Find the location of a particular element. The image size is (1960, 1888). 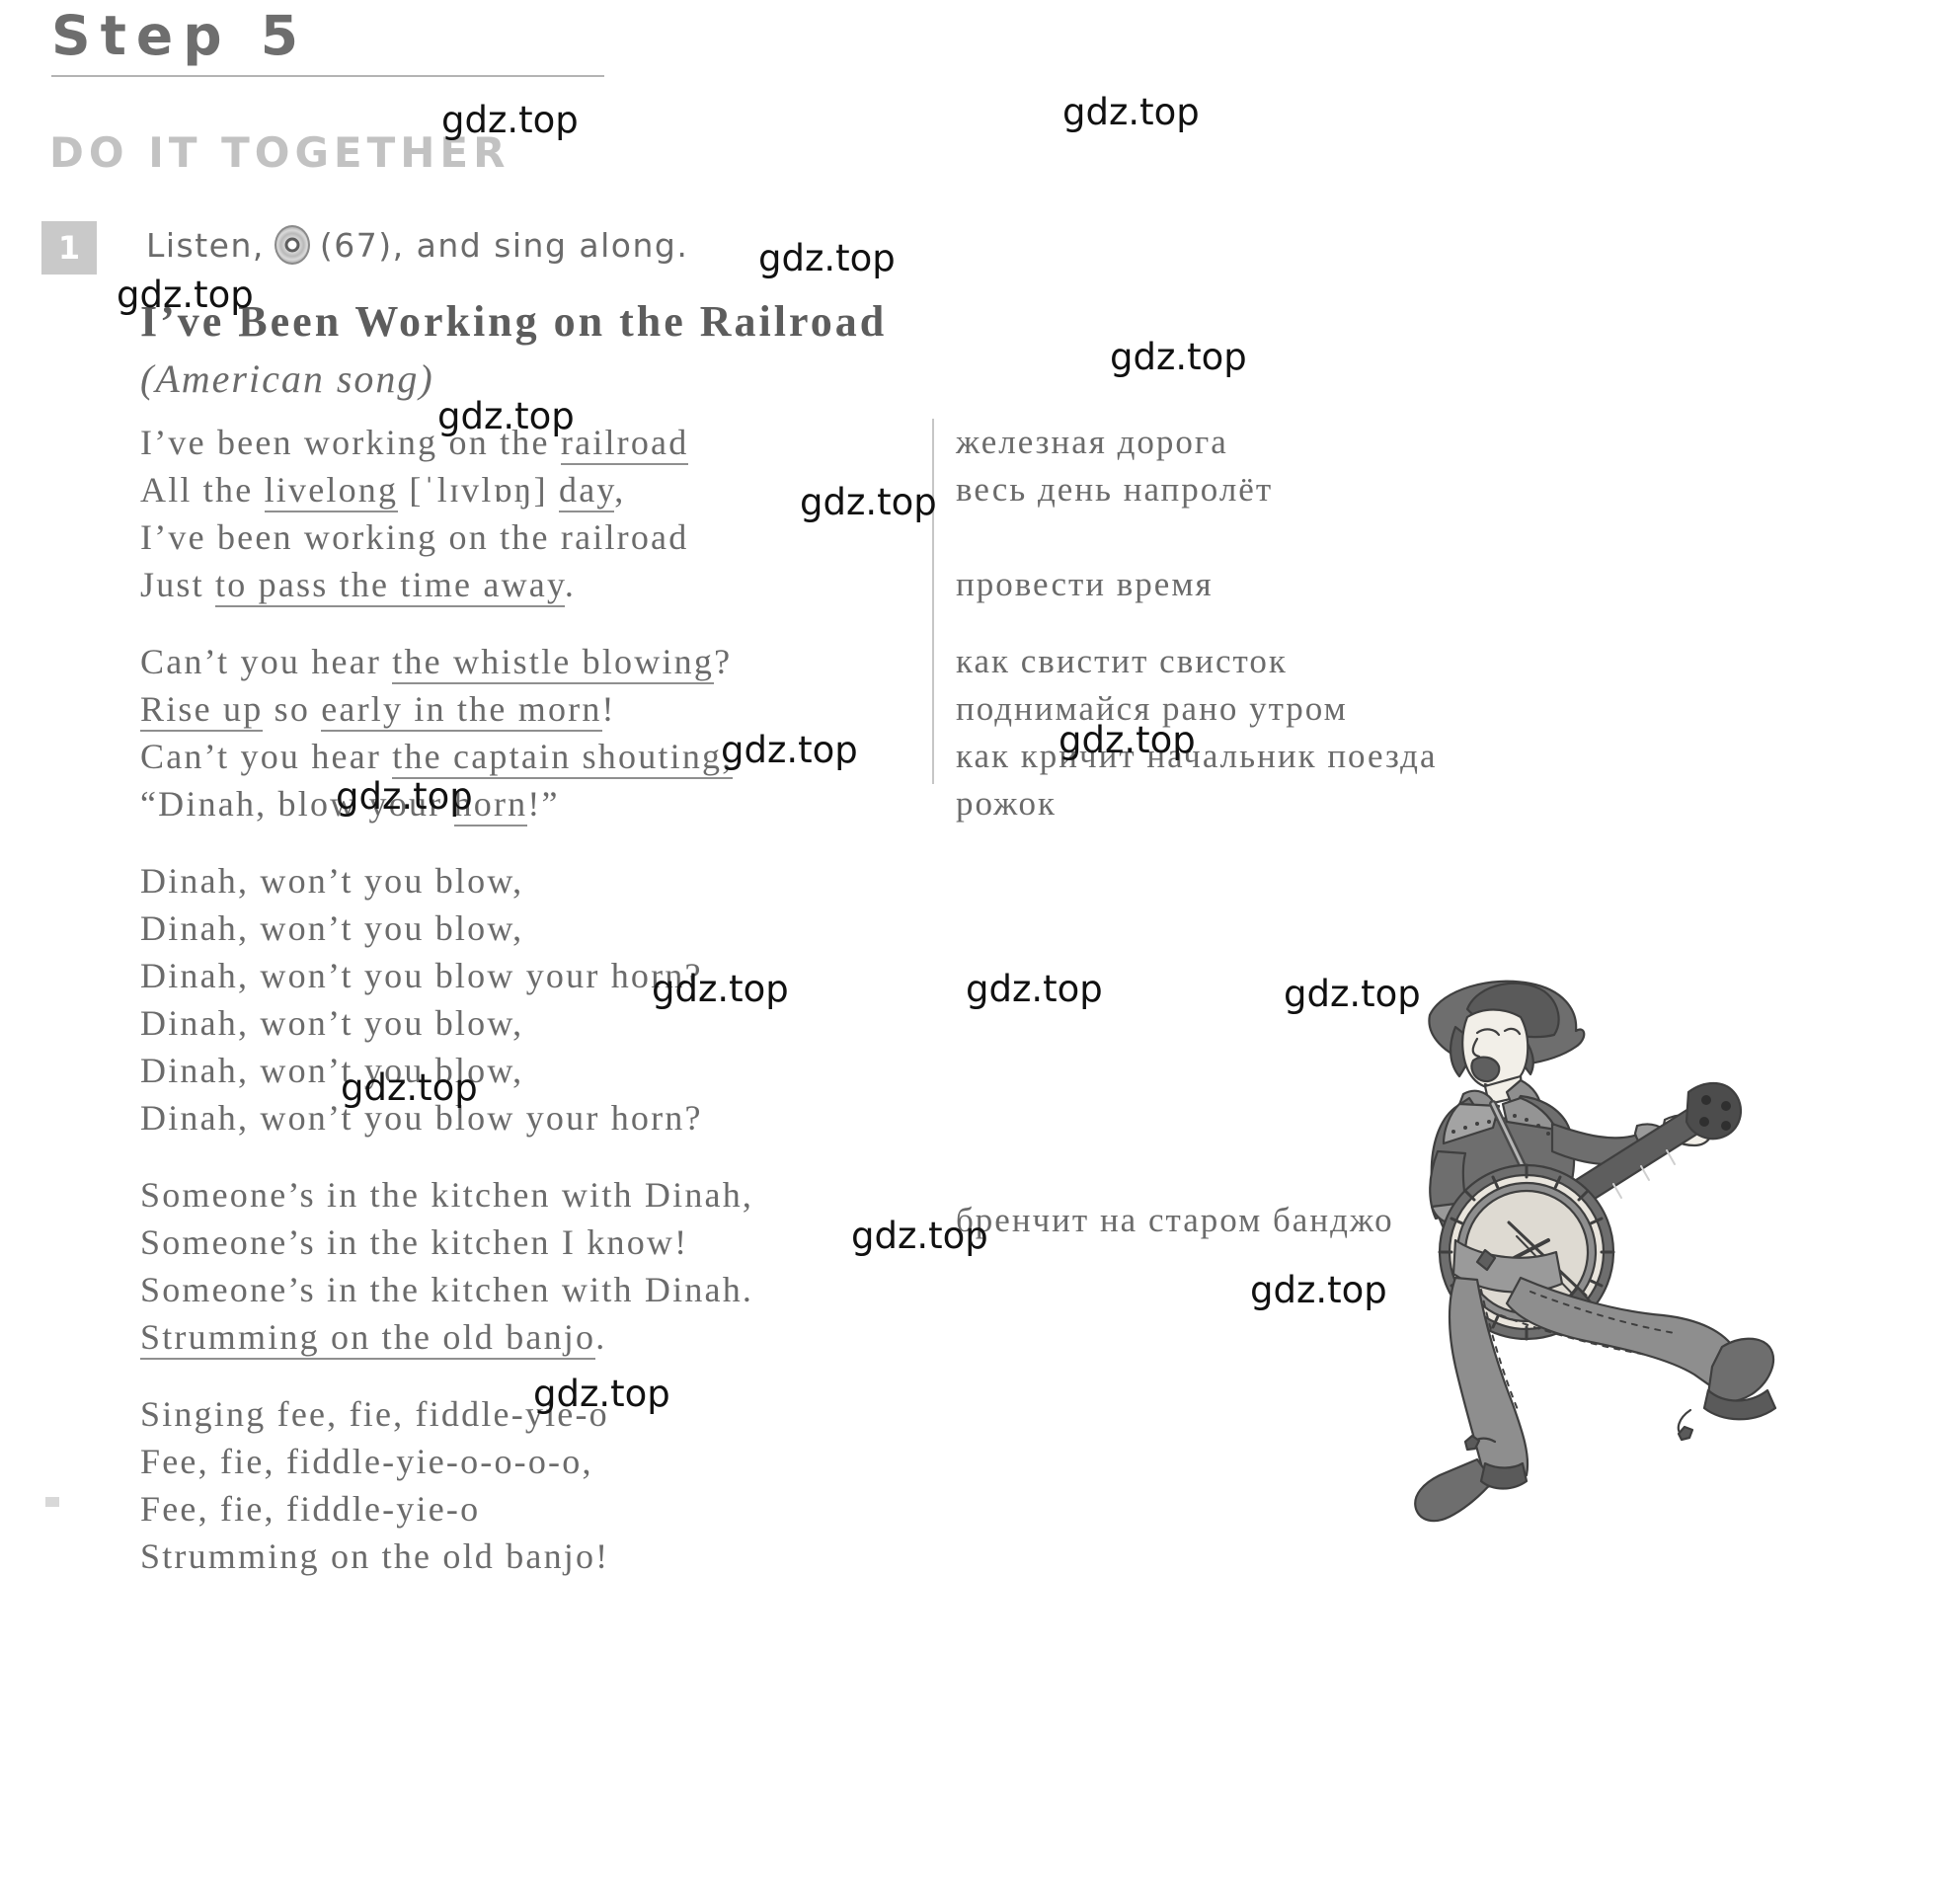

lyric-text: so is located at coordinates (293, 709).